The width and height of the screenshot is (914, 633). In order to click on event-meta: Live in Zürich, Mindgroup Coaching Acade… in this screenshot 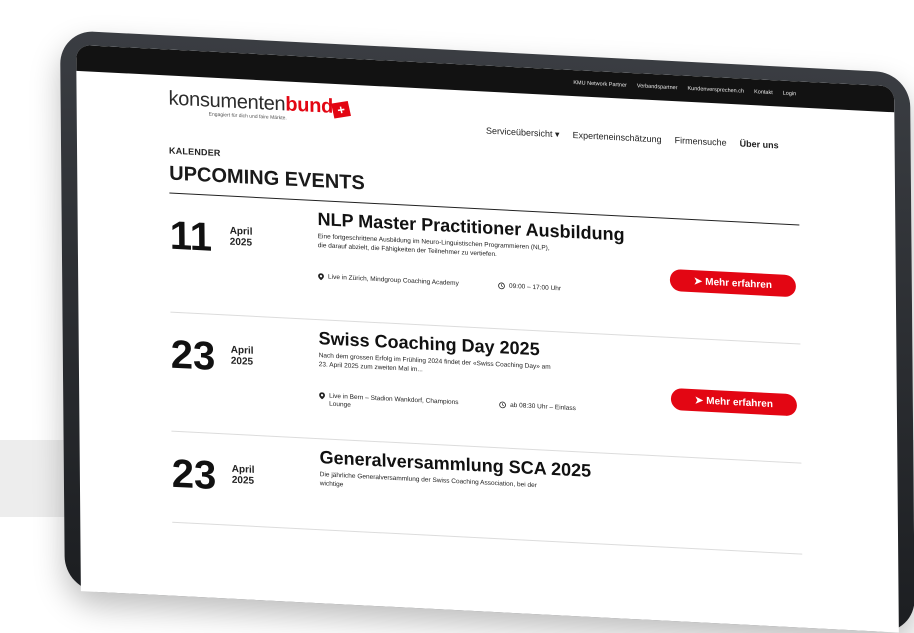, I will do `click(448, 284)`.